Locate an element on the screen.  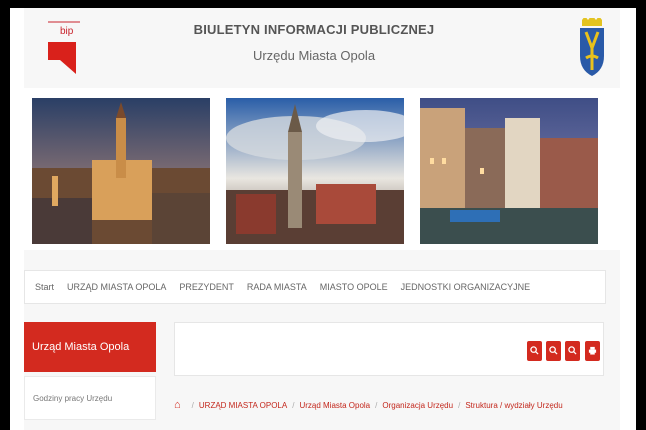
accessibility-toolbar is located at coordinates (389, 349).